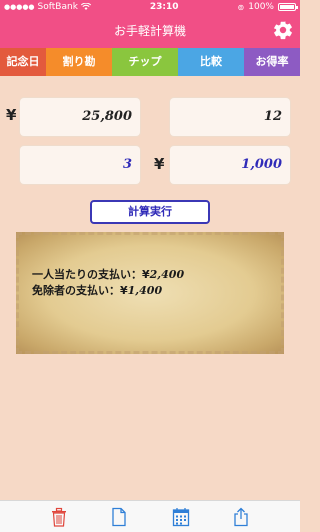 The height and width of the screenshot is (532, 320). Describe the element at coordinates (211, 62) in the screenshot. I see `tab-compare: 比較` at that location.